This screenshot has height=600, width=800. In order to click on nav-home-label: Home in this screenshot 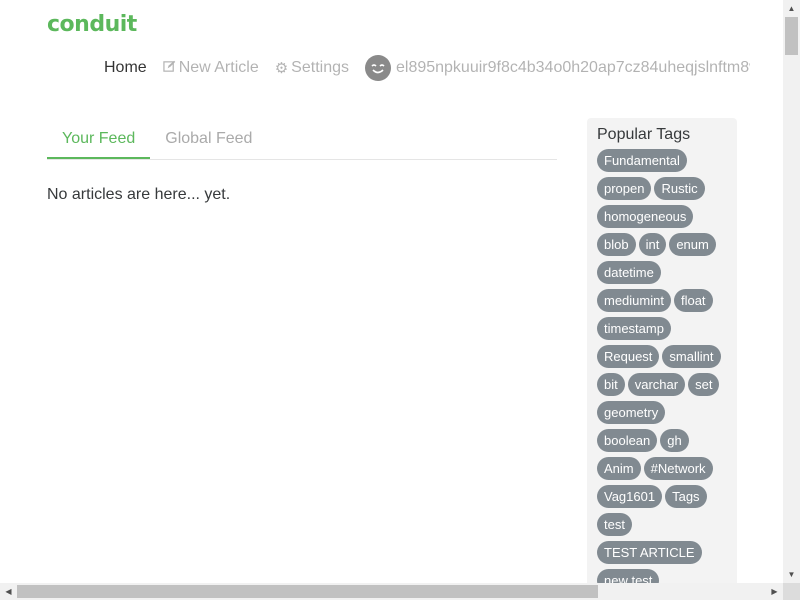, I will do `click(125, 67)`.